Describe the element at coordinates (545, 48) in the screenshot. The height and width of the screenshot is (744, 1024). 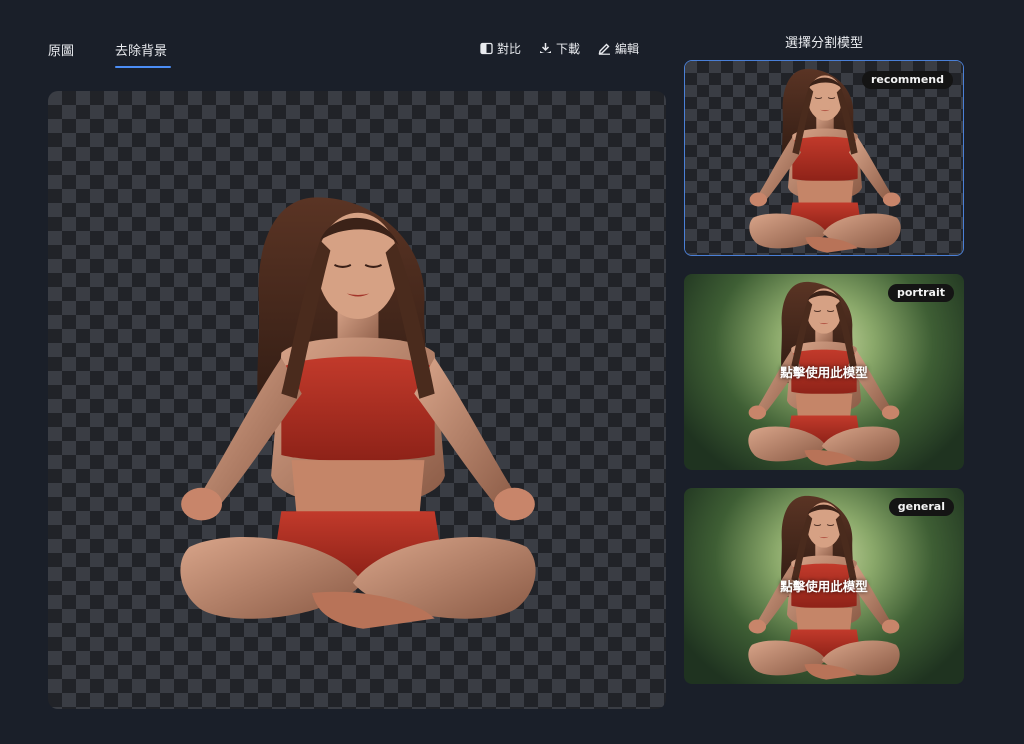
I see `download-icon` at that location.